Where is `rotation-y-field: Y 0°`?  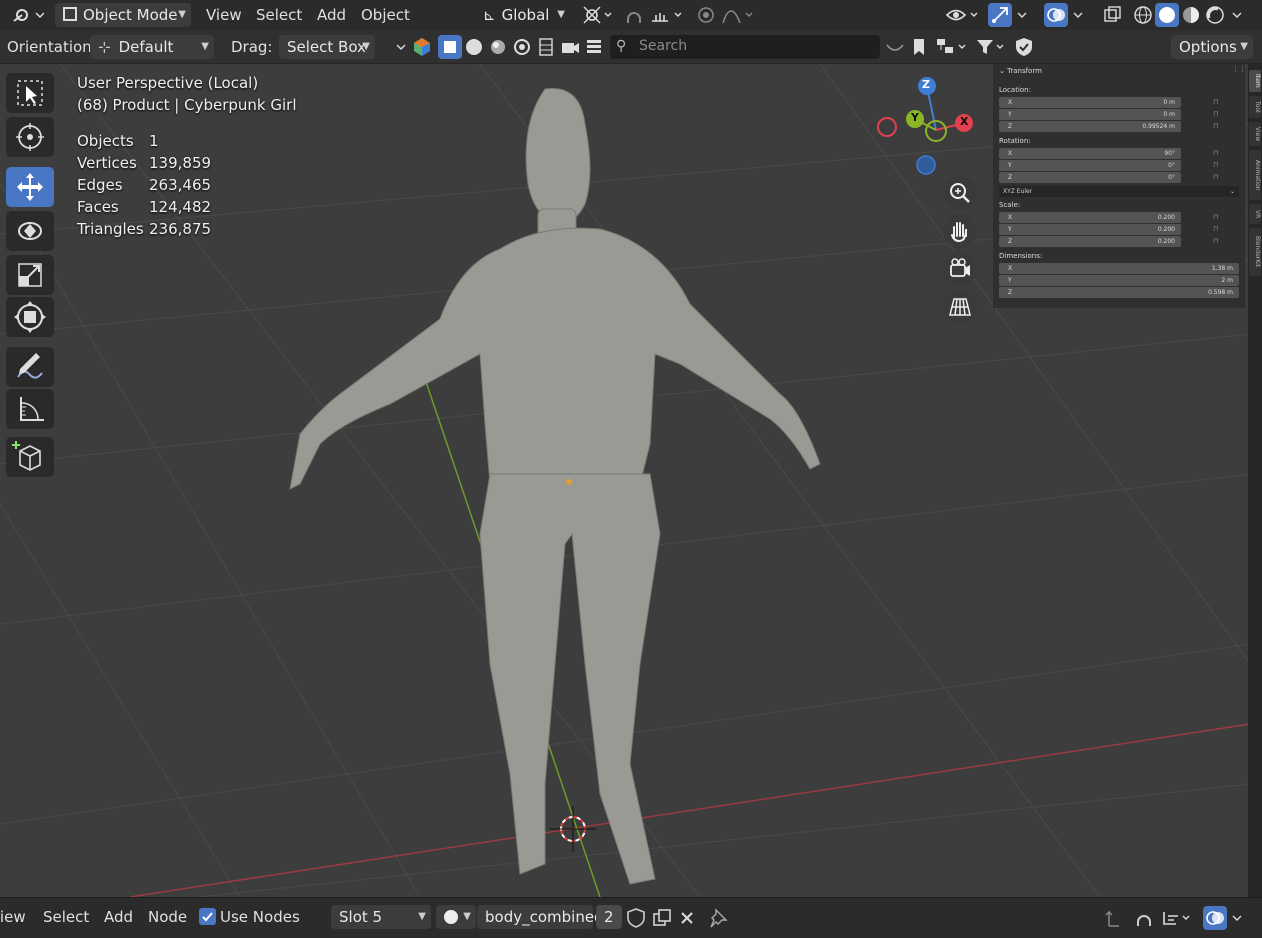
rotation-y-field: Y 0° is located at coordinates (1090, 165).